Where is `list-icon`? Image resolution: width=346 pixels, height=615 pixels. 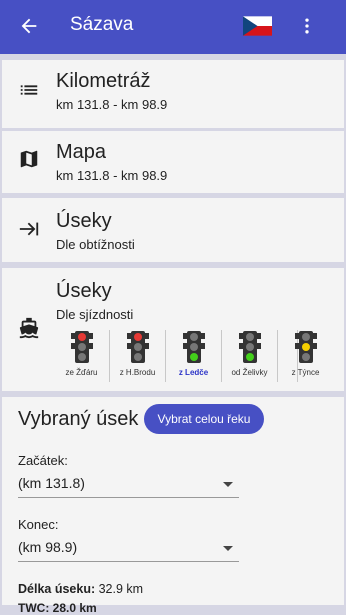 list-icon is located at coordinates (29, 90).